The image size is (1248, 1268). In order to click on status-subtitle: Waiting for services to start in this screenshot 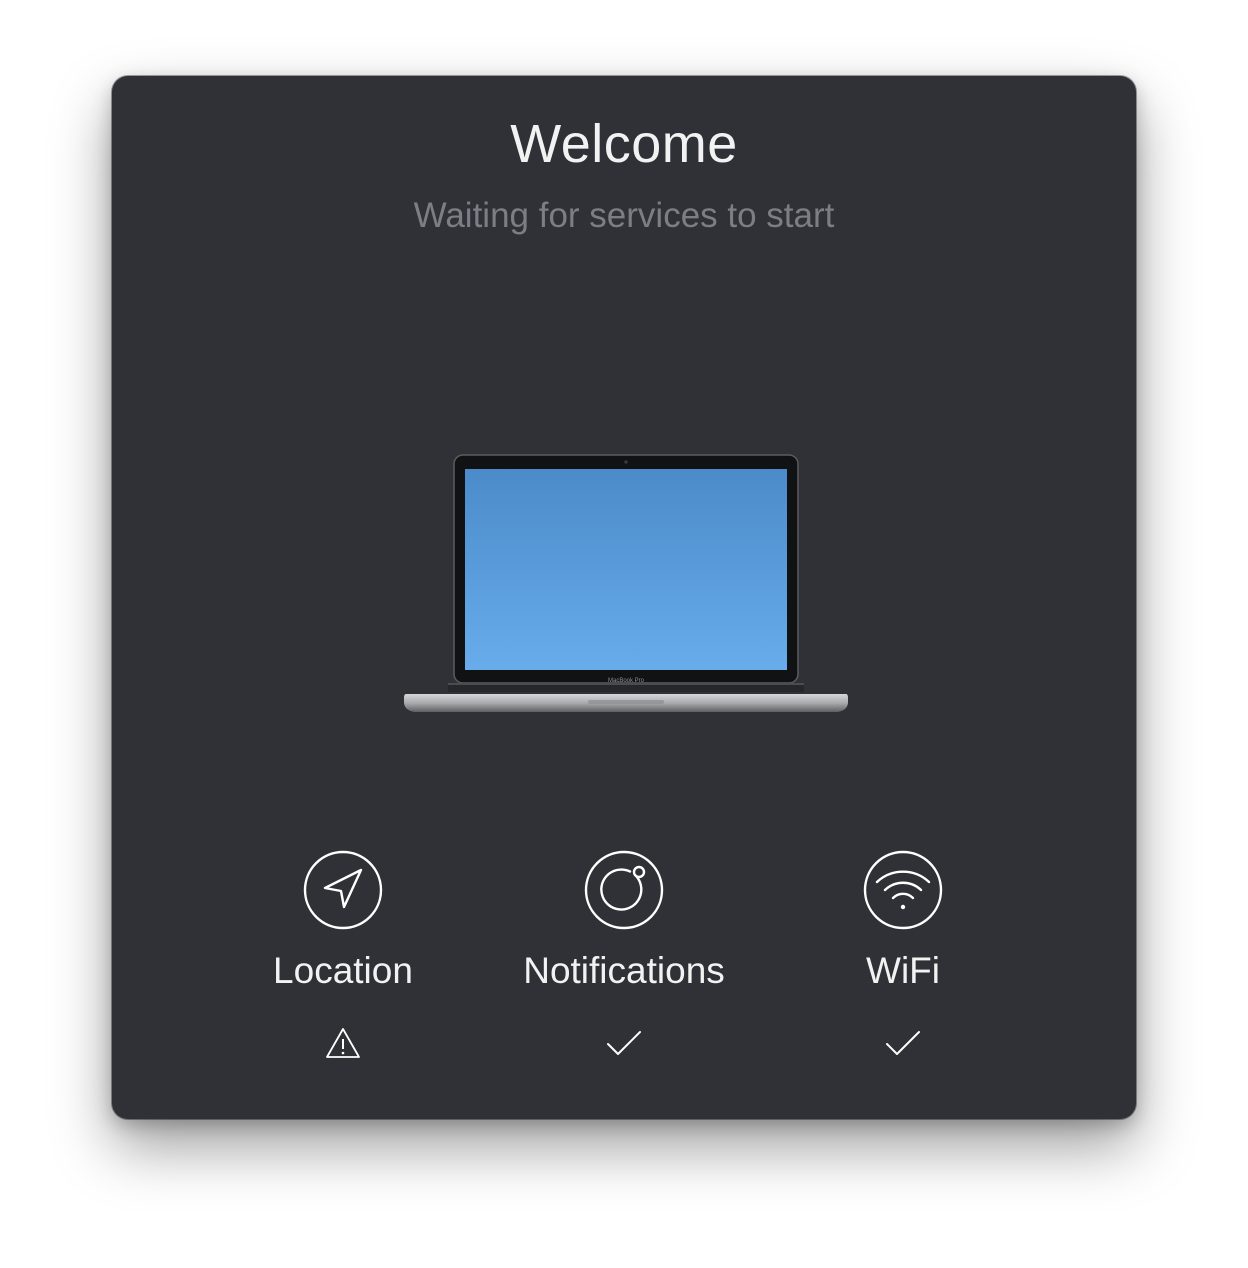, I will do `click(624, 215)`.